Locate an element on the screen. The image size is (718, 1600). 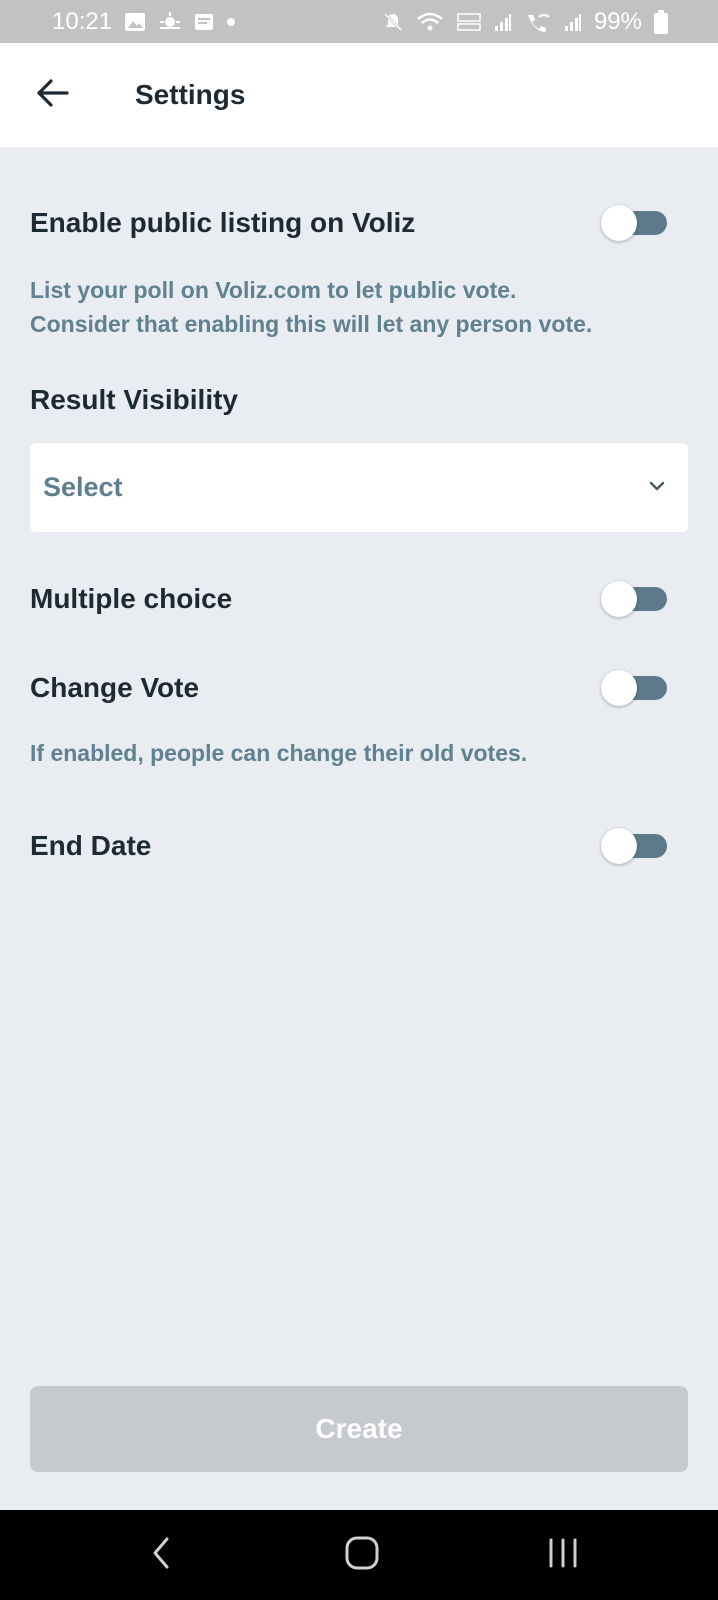
nav-recents-button is located at coordinates (563, 1555).